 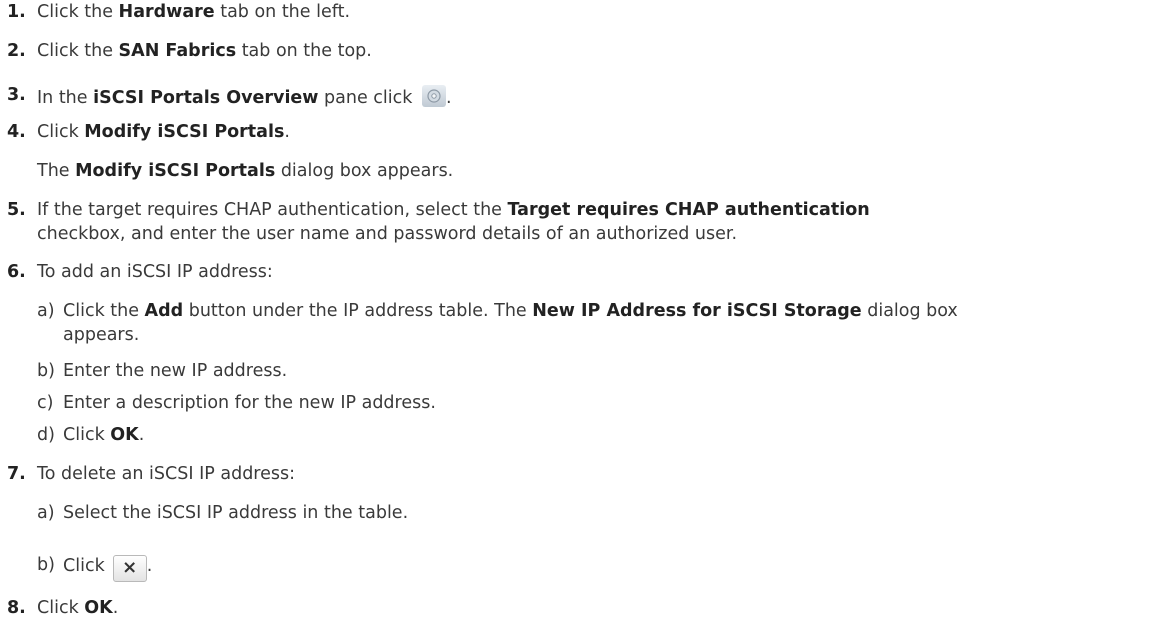 I want to click on step-text: Click OK., so click(x=78, y=608).